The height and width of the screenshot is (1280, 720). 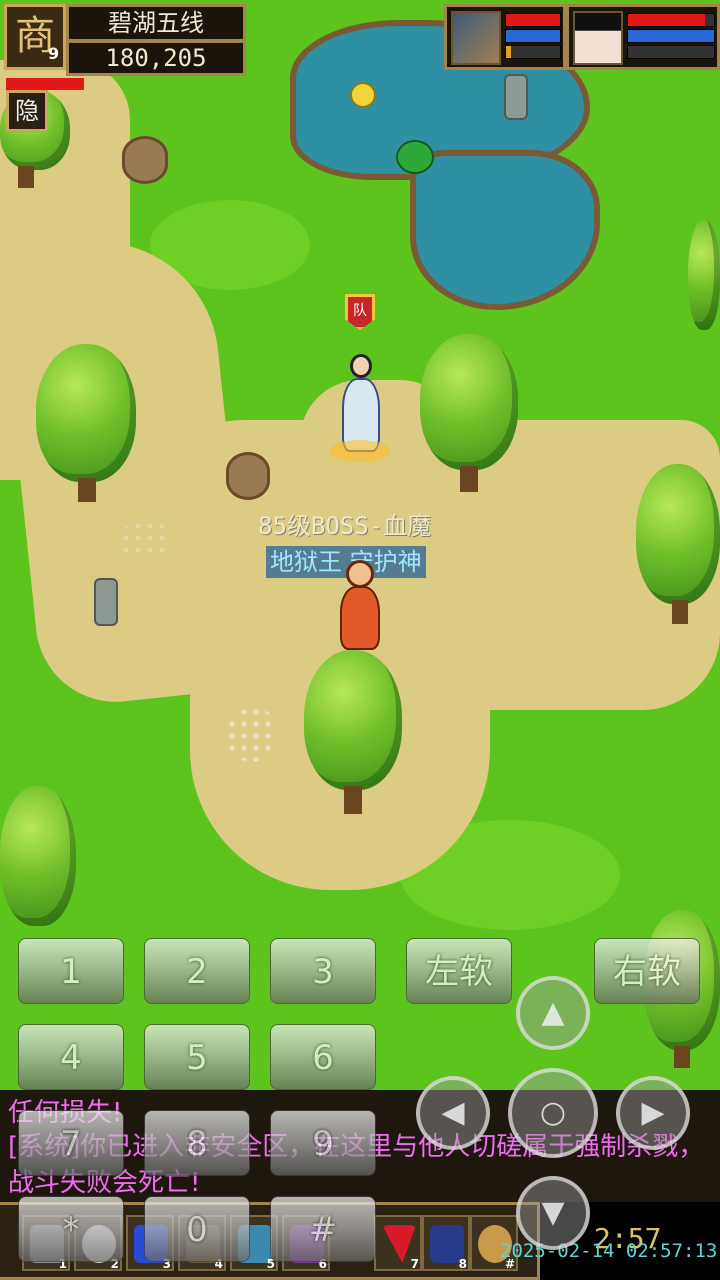 What do you see at coordinates (360, 610) in the screenshot?
I see `boss-character` at bounding box center [360, 610].